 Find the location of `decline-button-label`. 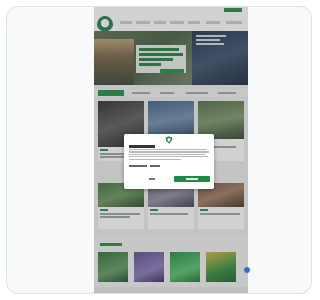

decline-button-label is located at coordinates (152, 179).